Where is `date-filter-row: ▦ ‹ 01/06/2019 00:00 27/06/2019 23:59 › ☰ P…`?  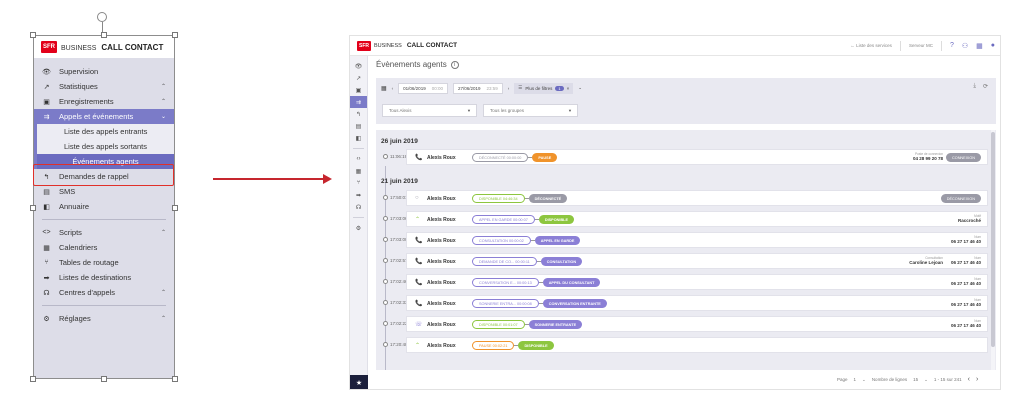 date-filter-row: ▦ ‹ 01/06/2019 00:00 27/06/2019 23:59 › ☰ P… is located at coordinates (481, 88).